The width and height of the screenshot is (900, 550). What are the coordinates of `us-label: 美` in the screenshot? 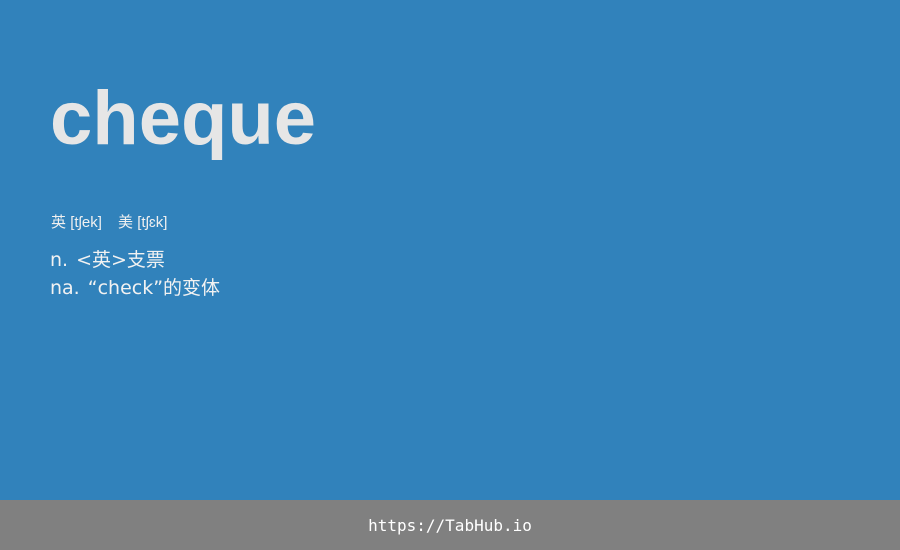 It's located at (126, 222).